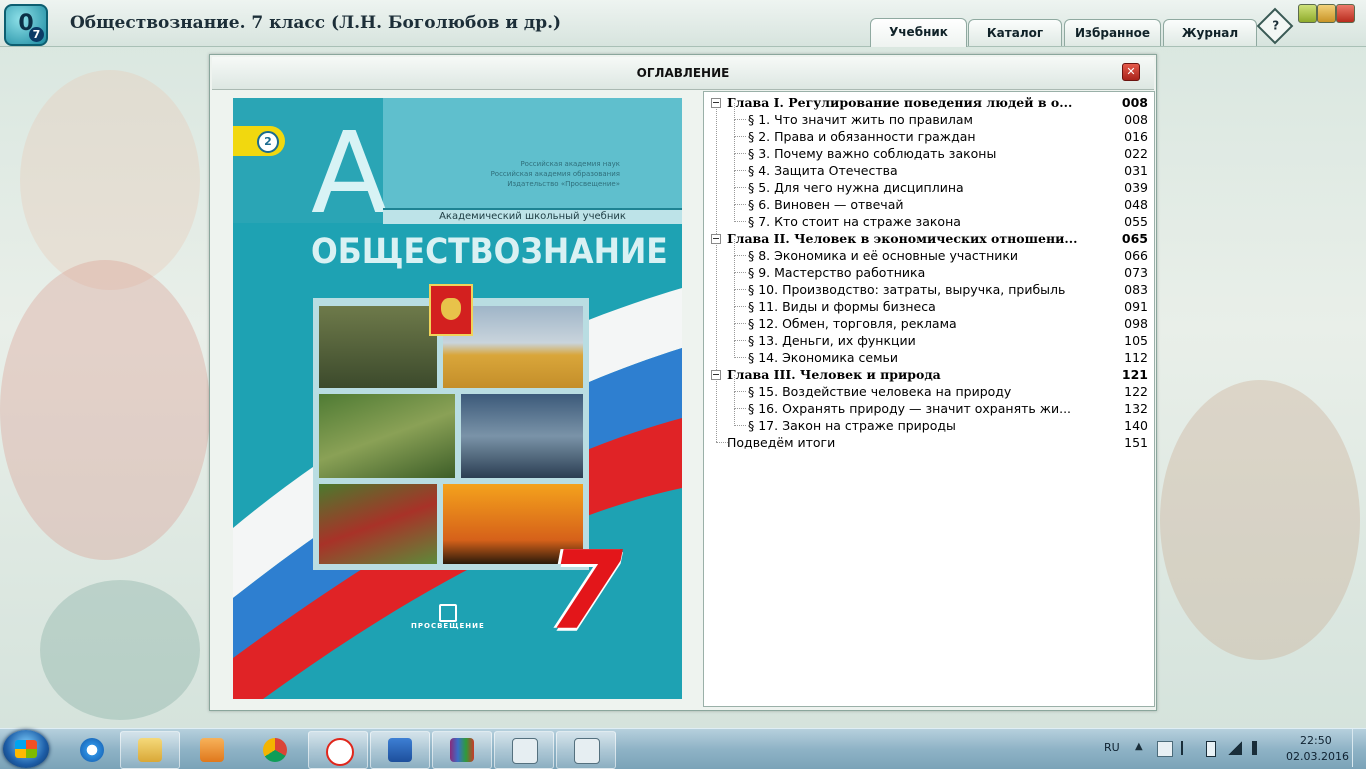 This screenshot has width=1366, height=769. What do you see at coordinates (36, 34) in the screenshot?
I see `app-logo-sub: 7` at bounding box center [36, 34].